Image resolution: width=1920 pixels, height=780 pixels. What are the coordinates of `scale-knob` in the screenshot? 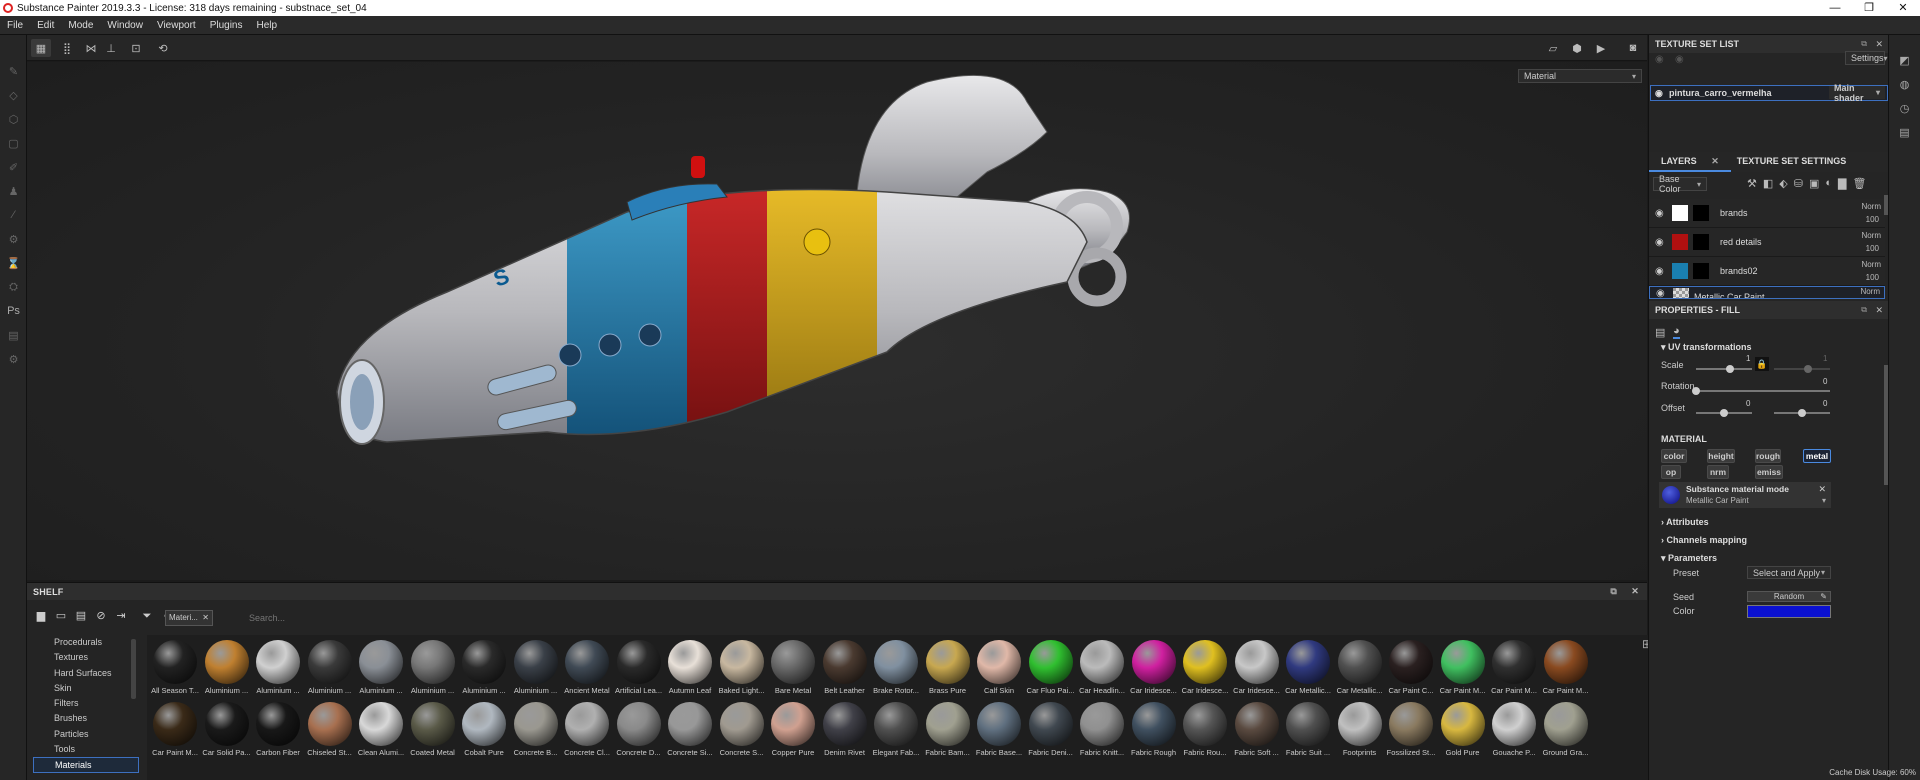 It's located at (1730, 369).